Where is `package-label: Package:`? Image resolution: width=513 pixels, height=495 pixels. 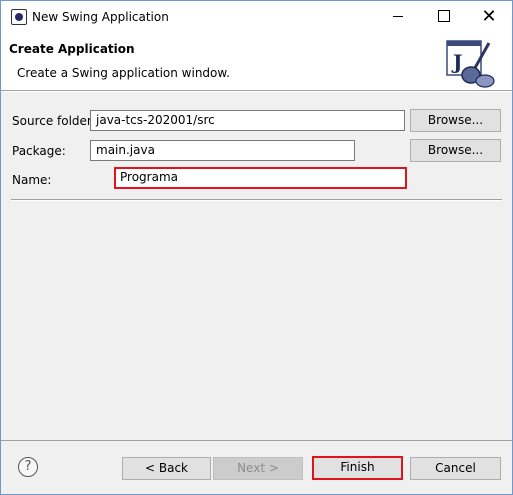
package-label: Package: is located at coordinates (39, 151).